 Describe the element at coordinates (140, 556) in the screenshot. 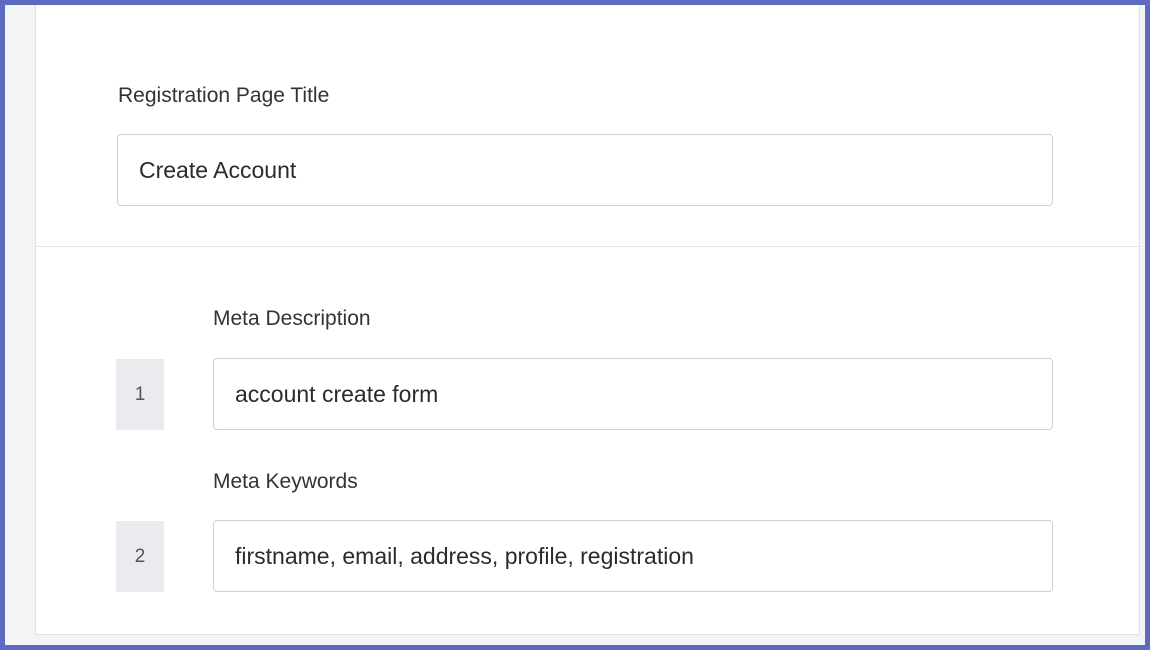

I see `row-number-badge: 2` at that location.